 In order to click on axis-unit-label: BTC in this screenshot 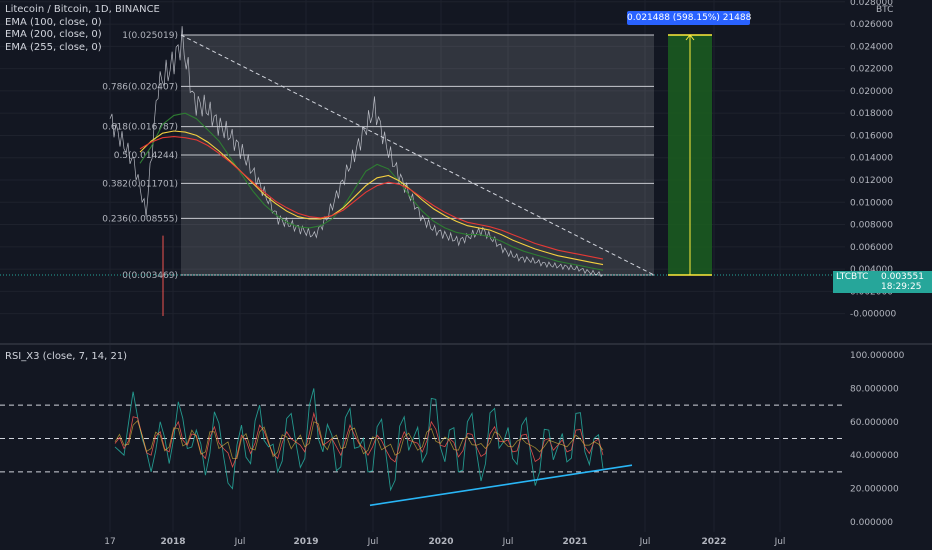, I will do `click(885, 10)`.